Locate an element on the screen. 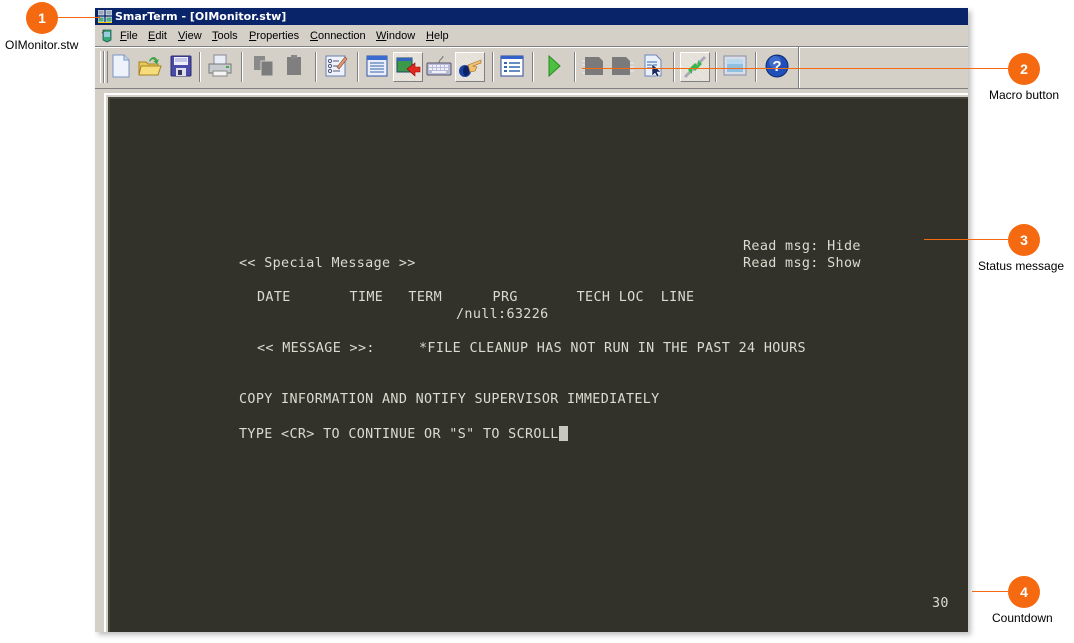  new-document-icon is located at coordinates (121, 66).